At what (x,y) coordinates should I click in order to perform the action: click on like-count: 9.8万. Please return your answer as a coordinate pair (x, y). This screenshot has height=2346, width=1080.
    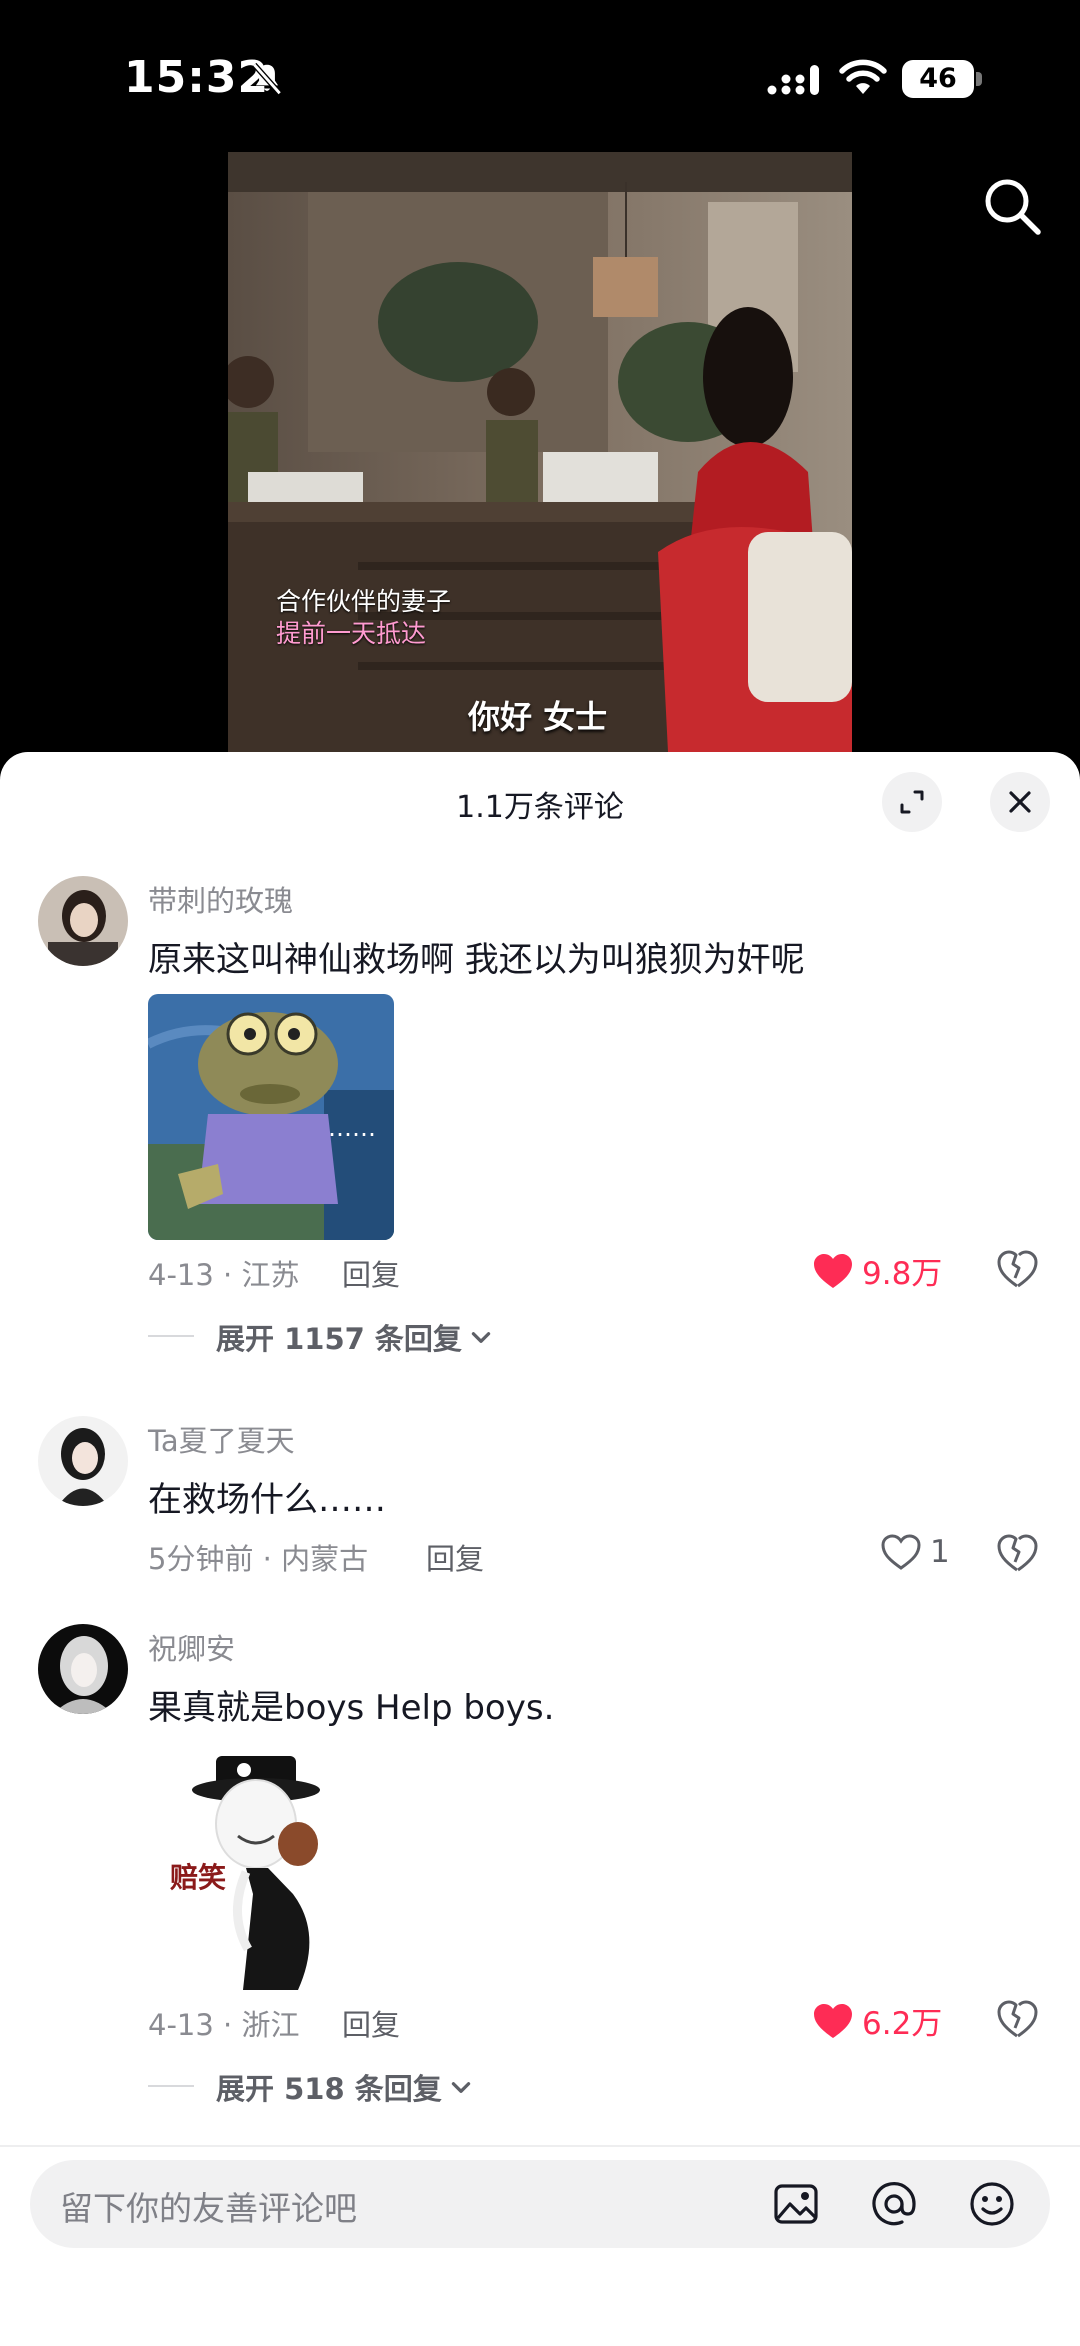
    Looking at the image, I should click on (902, 1274).